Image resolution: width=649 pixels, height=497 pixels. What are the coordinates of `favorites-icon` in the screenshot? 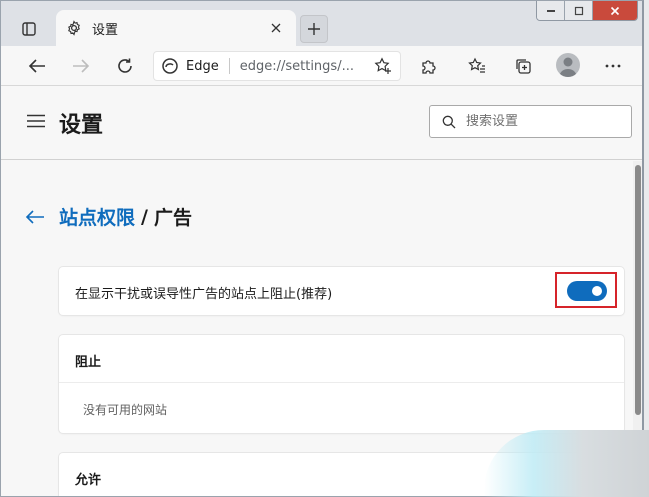 It's located at (476, 65).